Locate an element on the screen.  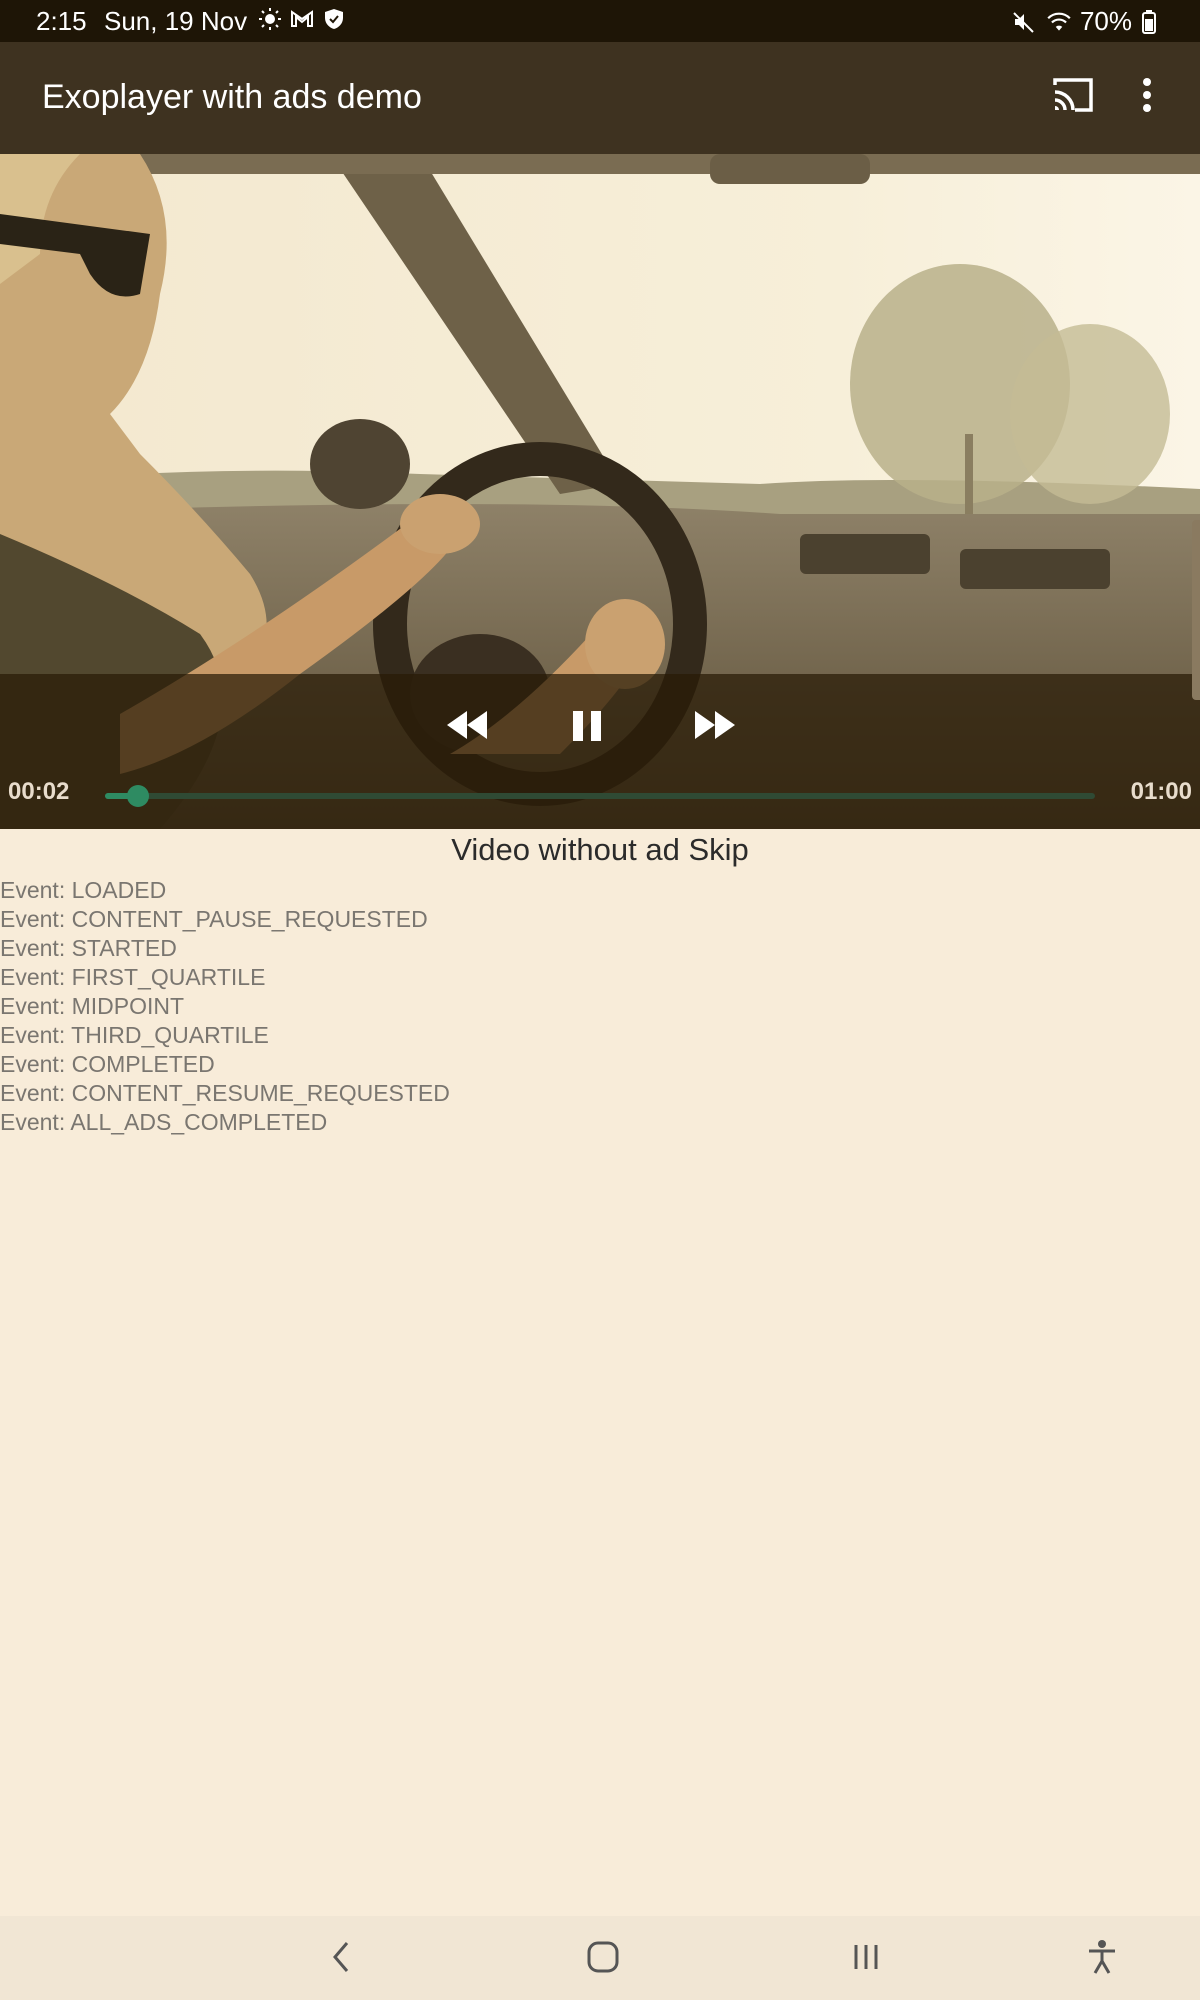
event-log-item: Event: CONTENT_RESUME_REQUESTED is located at coordinates (225, 1093).